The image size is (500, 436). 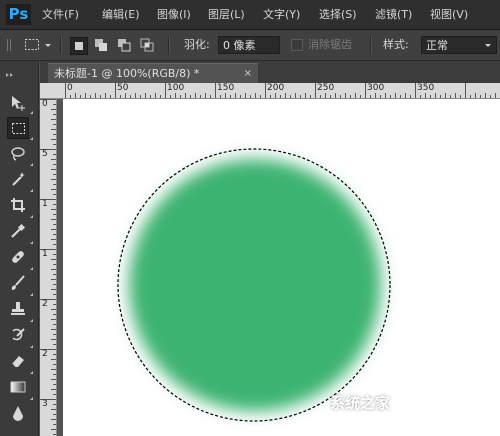 I want to click on menu-select: 选择(S), so click(x=338, y=15).